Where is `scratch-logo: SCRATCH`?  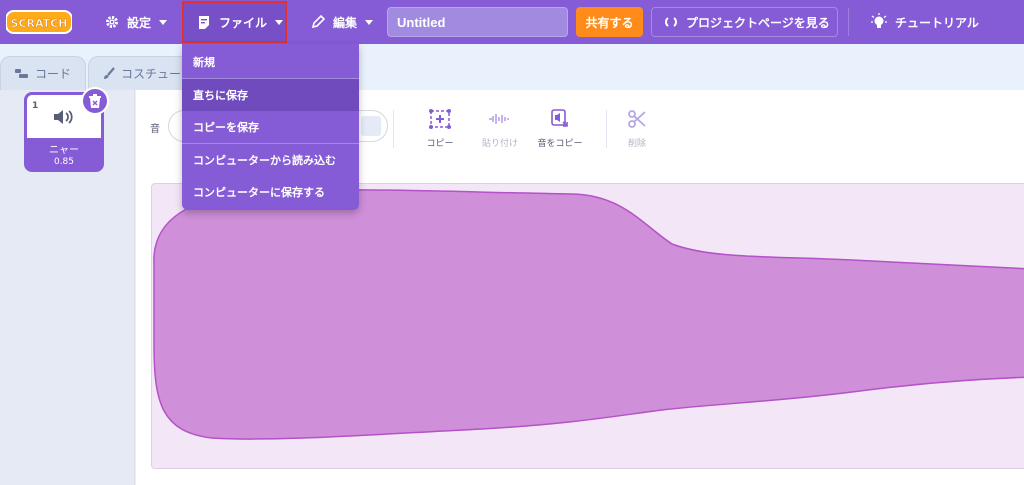 scratch-logo: SCRATCH is located at coordinates (39, 22).